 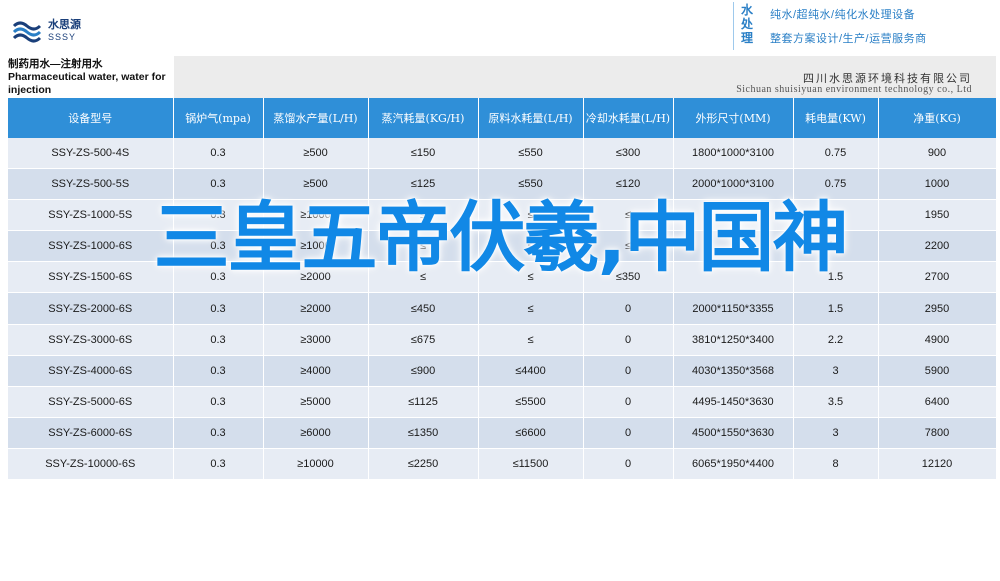 I want to click on table-cell: ≤1350, so click(x=423, y=433).